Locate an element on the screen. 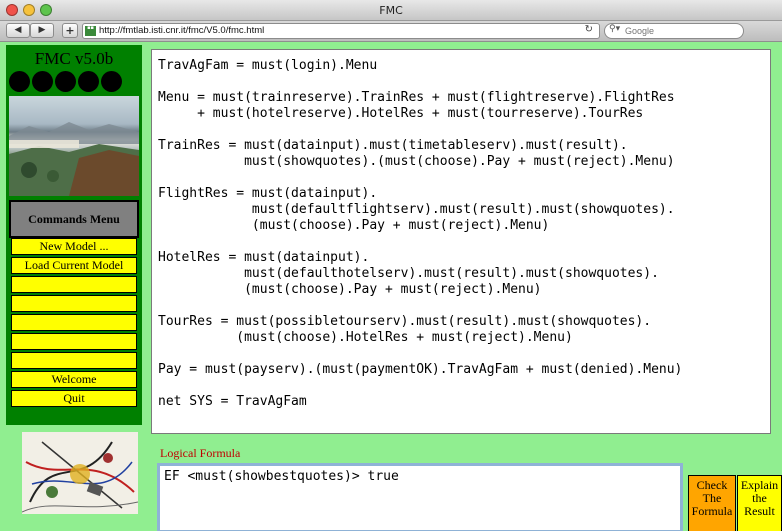 The width and height of the screenshot is (782, 531). logo-dots is located at coordinates (65, 81).